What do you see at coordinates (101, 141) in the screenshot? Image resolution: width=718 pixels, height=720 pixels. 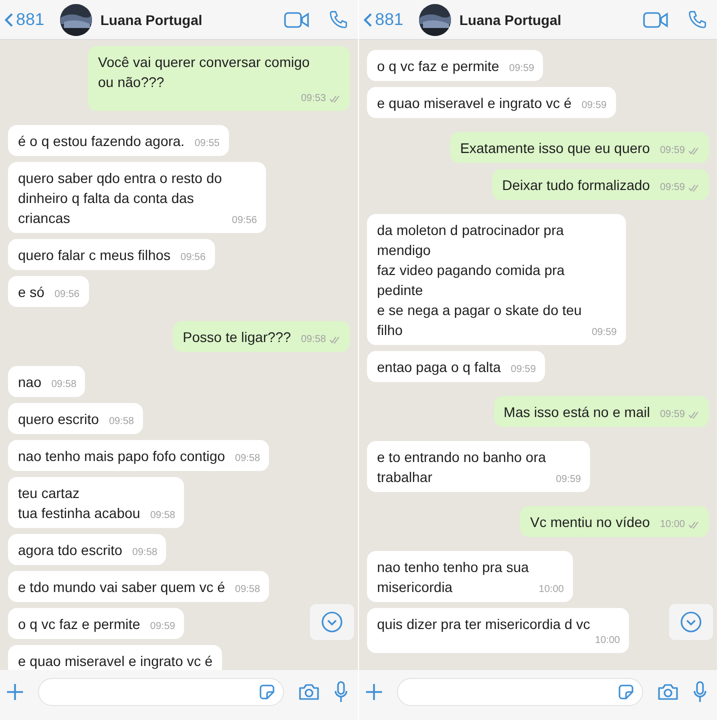 I see `message-text: é o q estou fazendo agora.` at bounding box center [101, 141].